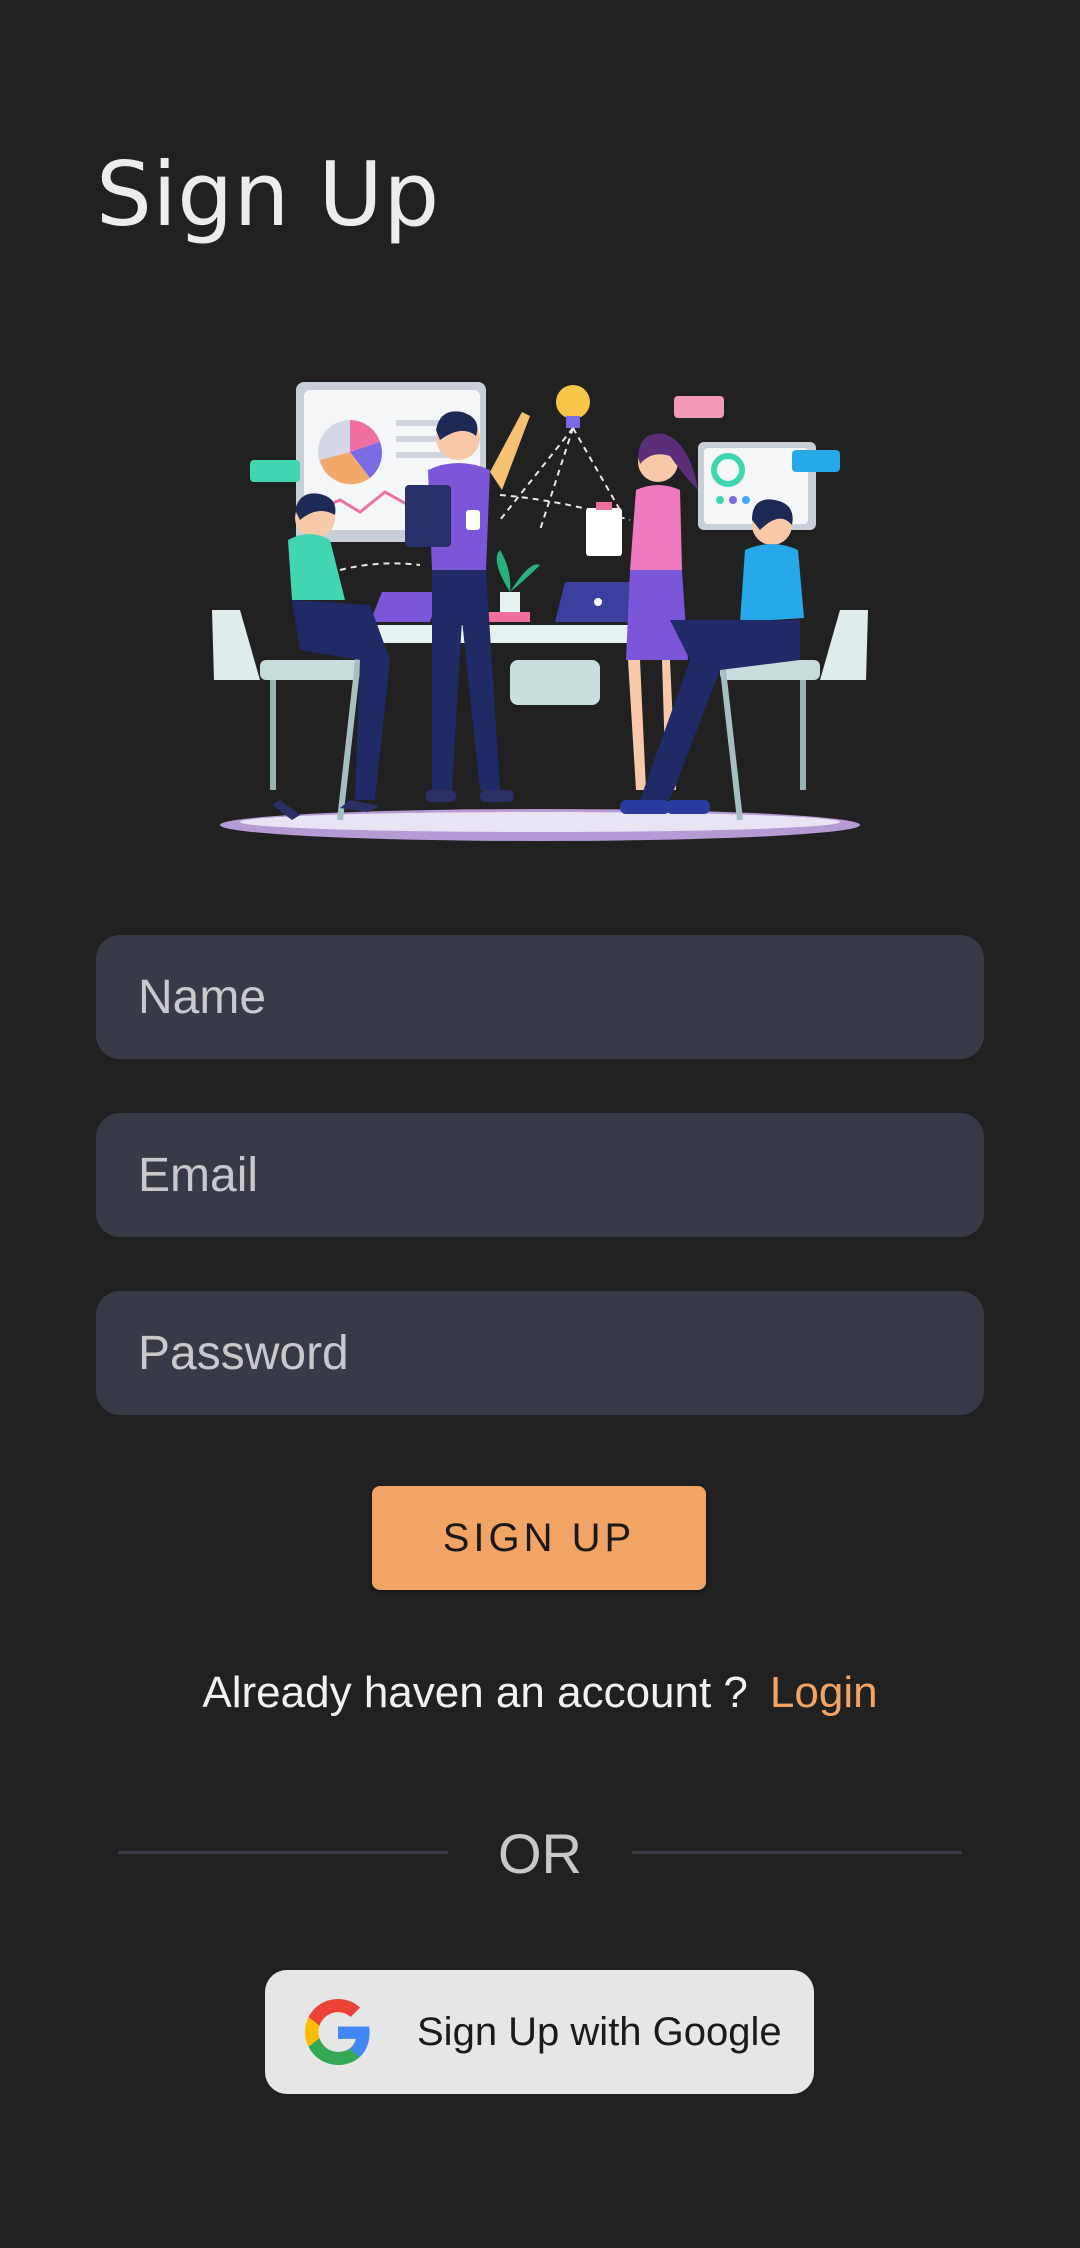 The width and height of the screenshot is (1080, 2248). I want to click on divider-line-left, so click(283, 1852).